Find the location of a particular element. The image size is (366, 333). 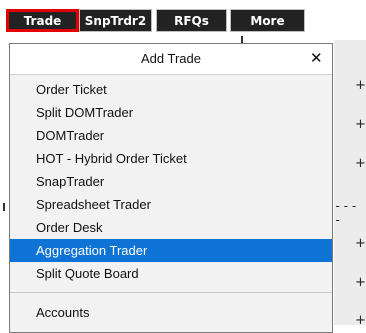

tab-rfqs: RFQs is located at coordinates (191, 20).